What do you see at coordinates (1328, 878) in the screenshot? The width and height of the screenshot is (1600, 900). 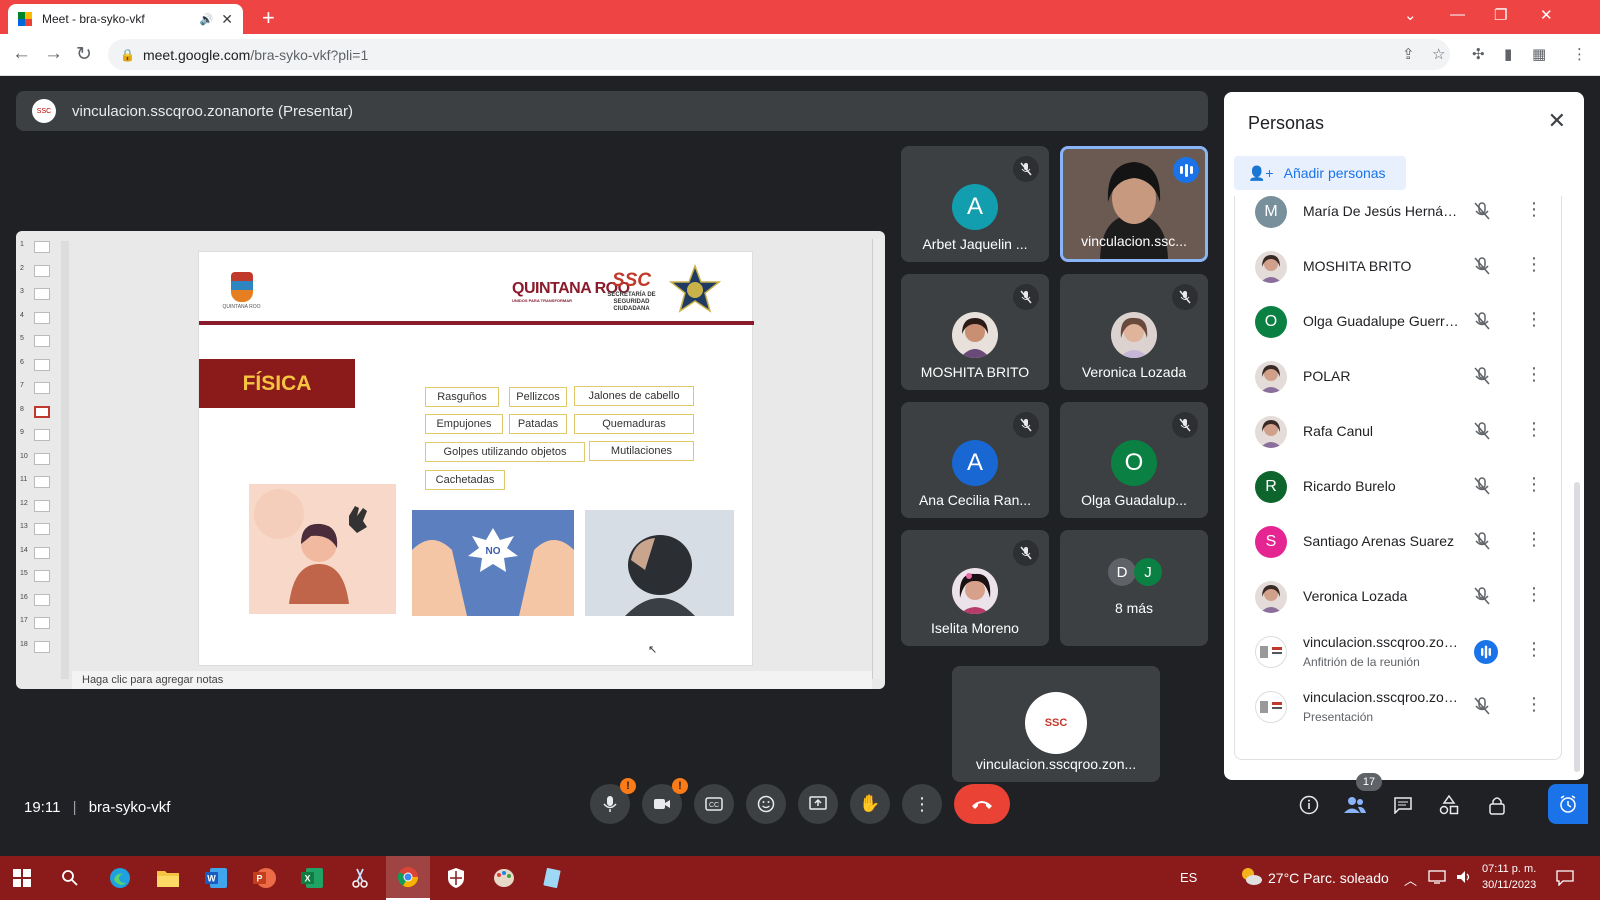 I see `weather-text: 27°C Parc. soleado` at bounding box center [1328, 878].